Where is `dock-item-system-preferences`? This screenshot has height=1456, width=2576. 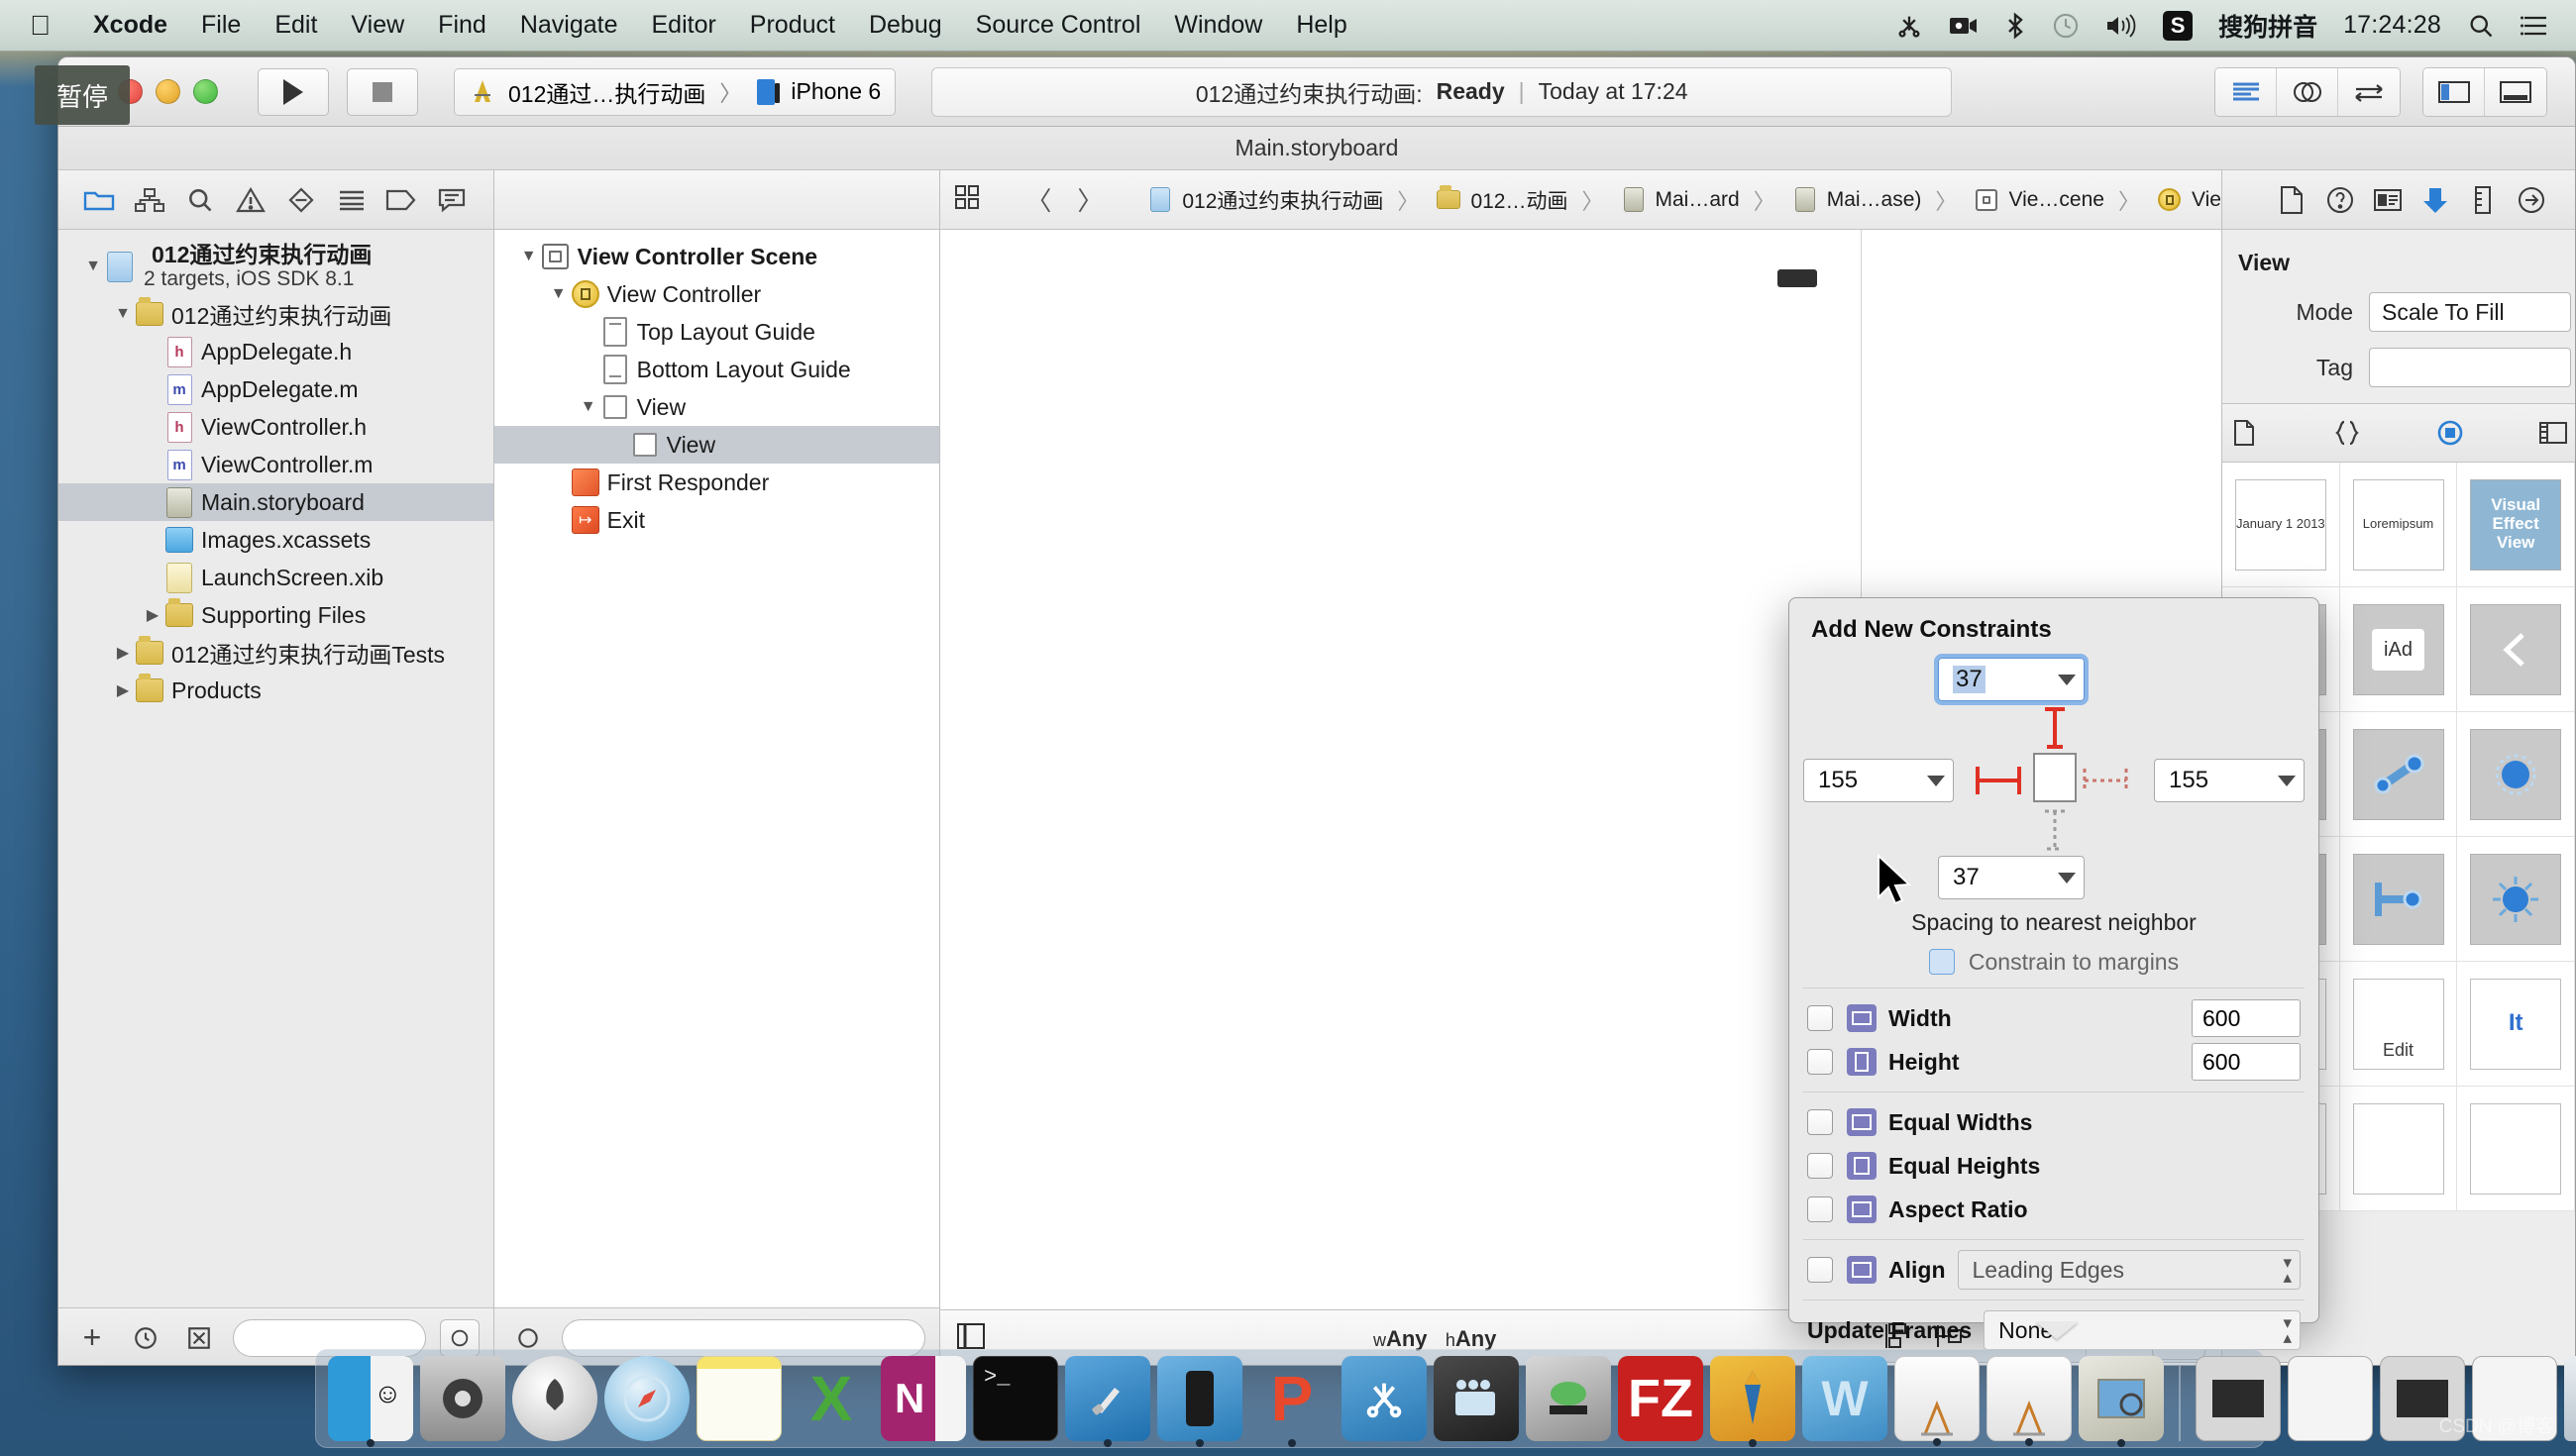 dock-item-system-preferences is located at coordinates (462, 1398).